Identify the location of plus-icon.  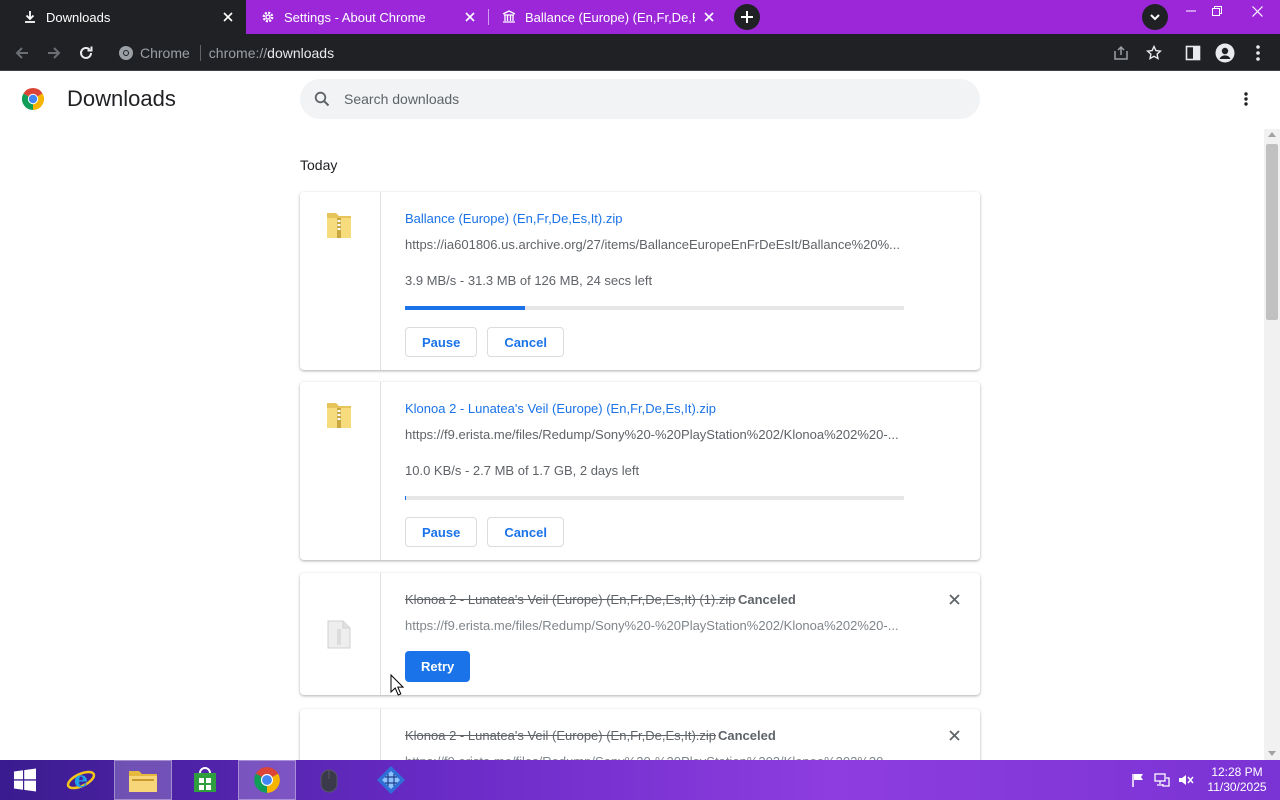
(747, 17).